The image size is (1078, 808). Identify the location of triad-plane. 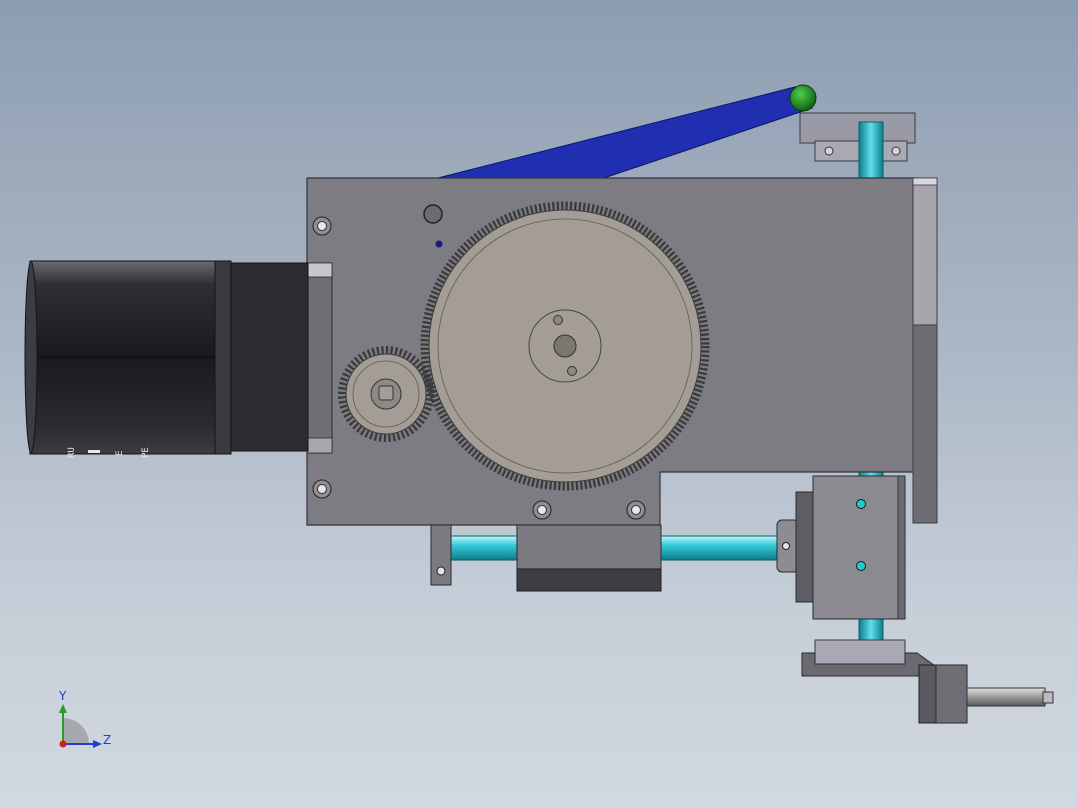
(76, 731).